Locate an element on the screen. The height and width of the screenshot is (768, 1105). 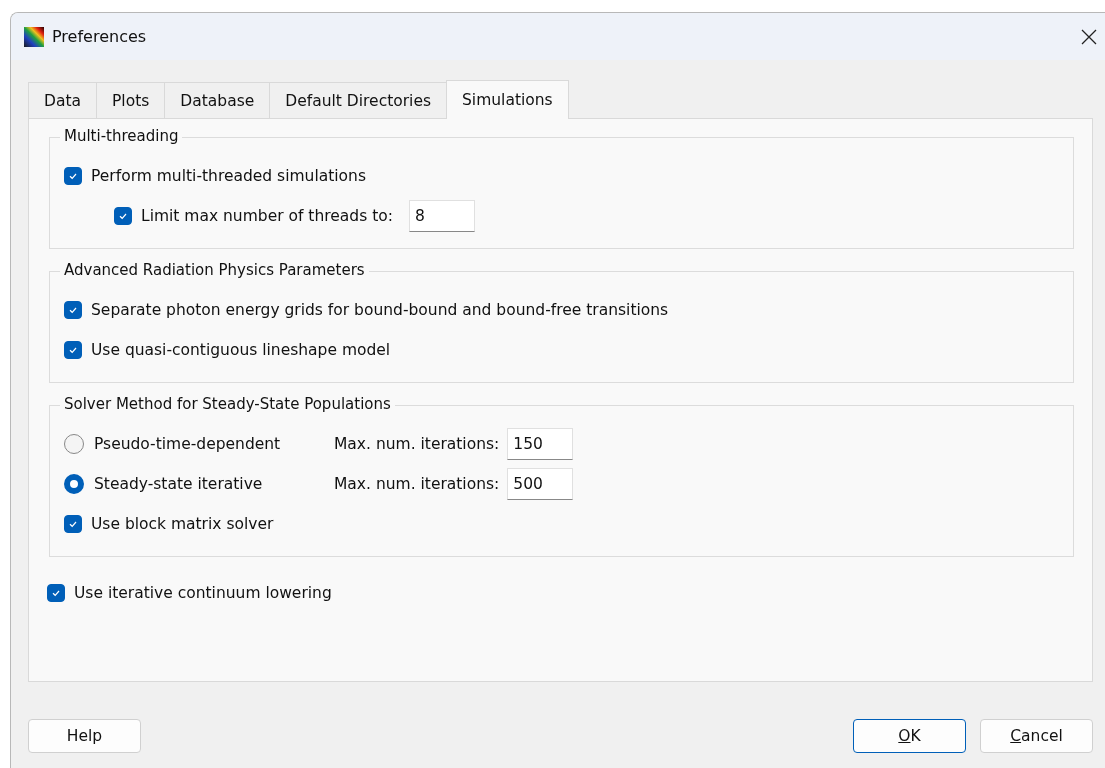
checkbox-label: Separate photon energy grids for bound-bound and bound-free transitions is located at coordinates (380, 310).